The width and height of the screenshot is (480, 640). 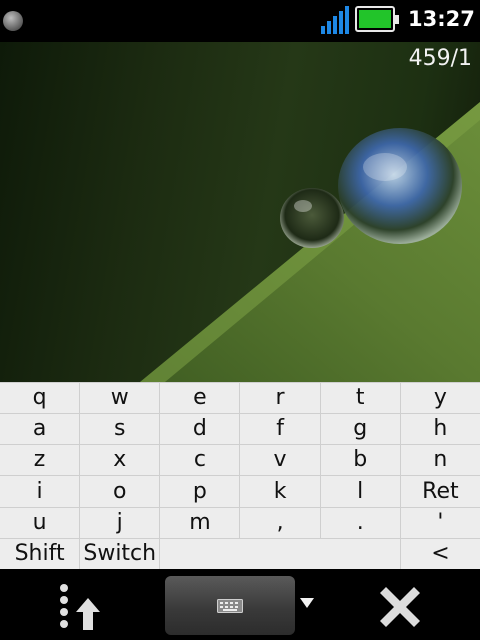 I want to click on key-comma: ,, so click(x=280, y=522).